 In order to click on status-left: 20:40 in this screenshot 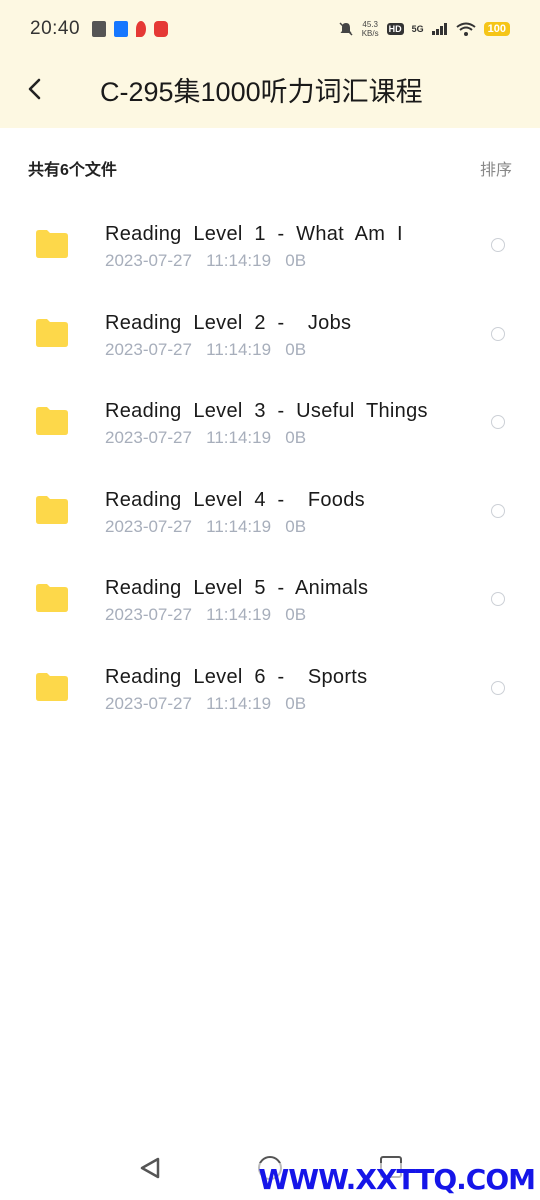, I will do `click(99, 29)`.